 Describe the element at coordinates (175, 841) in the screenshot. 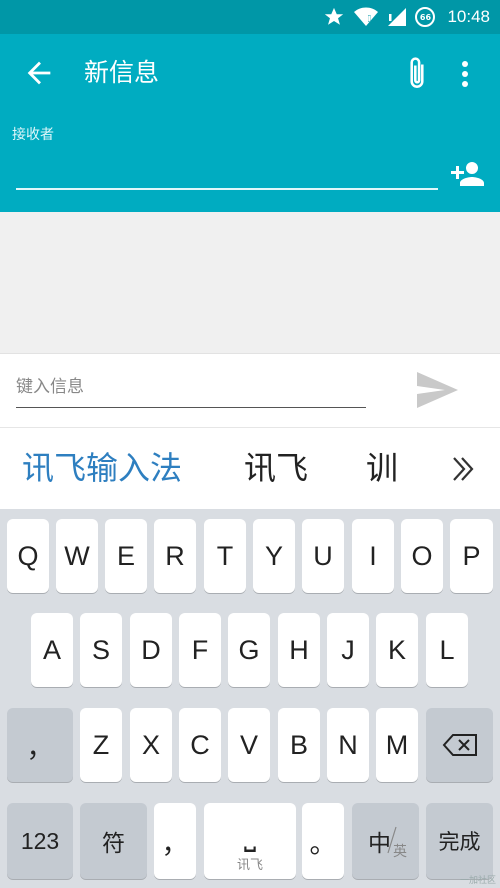

I see `key-comma: ，` at that location.